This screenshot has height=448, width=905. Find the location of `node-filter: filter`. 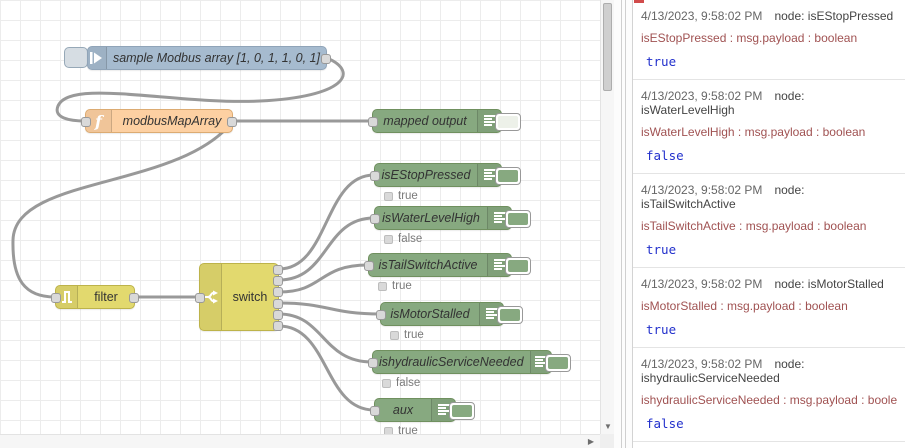

node-filter: filter is located at coordinates (95, 297).